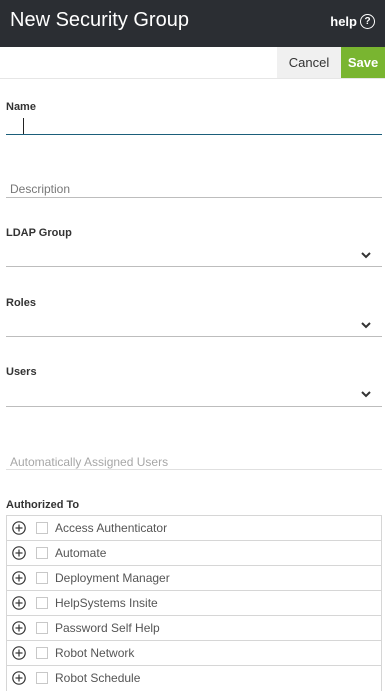 Image resolution: width=385 pixels, height=691 pixels. What do you see at coordinates (194, 188) in the screenshot?
I see `description-input: Description` at bounding box center [194, 188].